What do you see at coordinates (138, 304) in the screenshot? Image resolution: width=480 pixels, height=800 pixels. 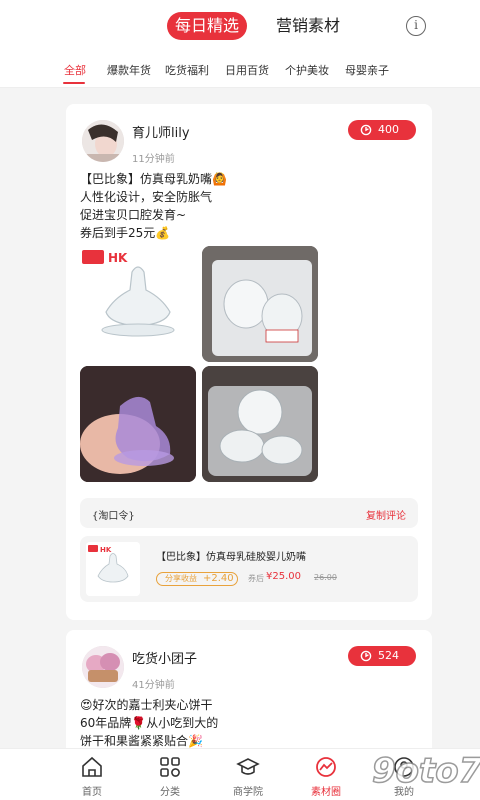 I see `photo-nipple-brand: HK` at bounding box center [138, 304].